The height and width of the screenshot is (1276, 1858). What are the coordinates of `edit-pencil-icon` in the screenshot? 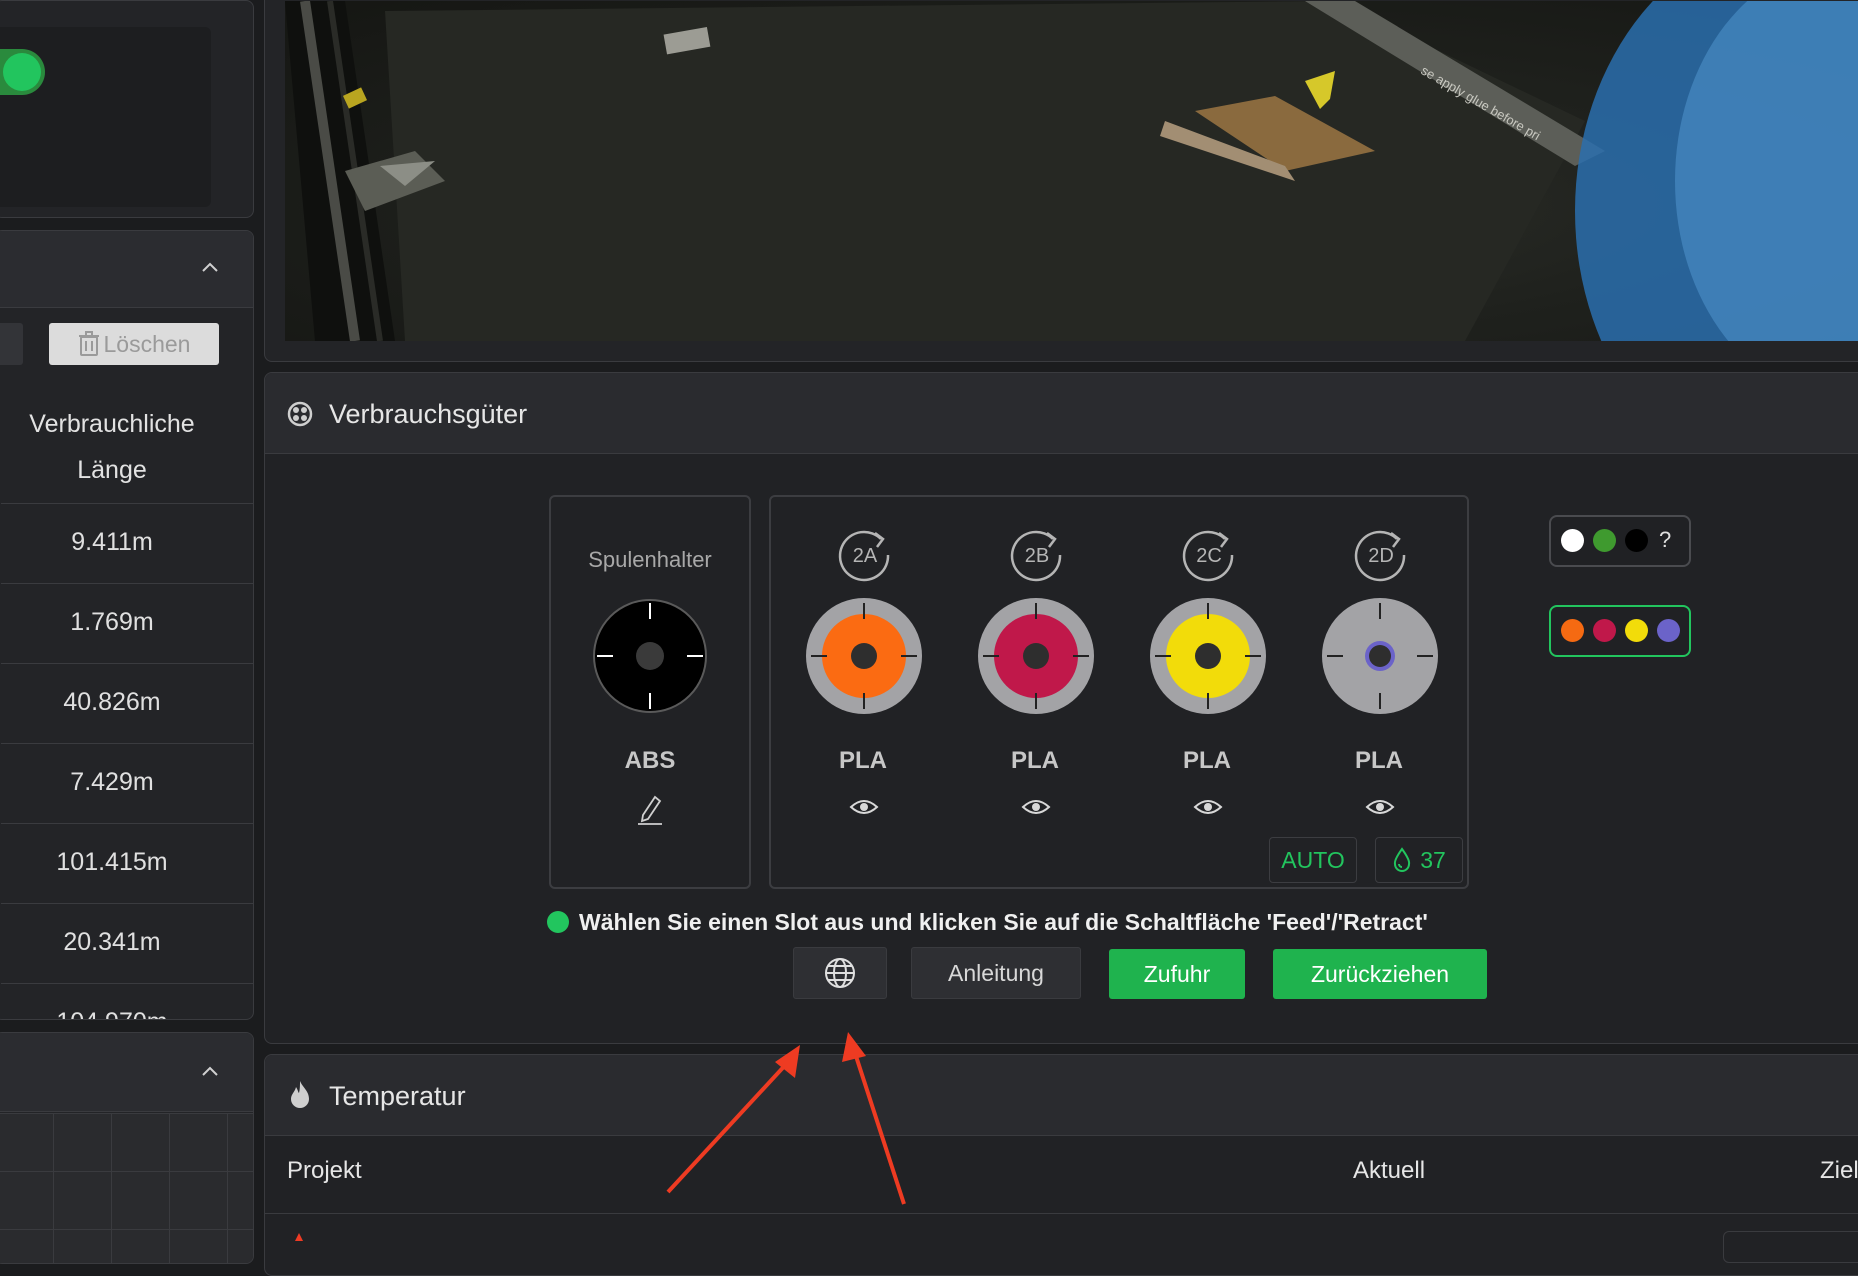 It's located at (650, 809).